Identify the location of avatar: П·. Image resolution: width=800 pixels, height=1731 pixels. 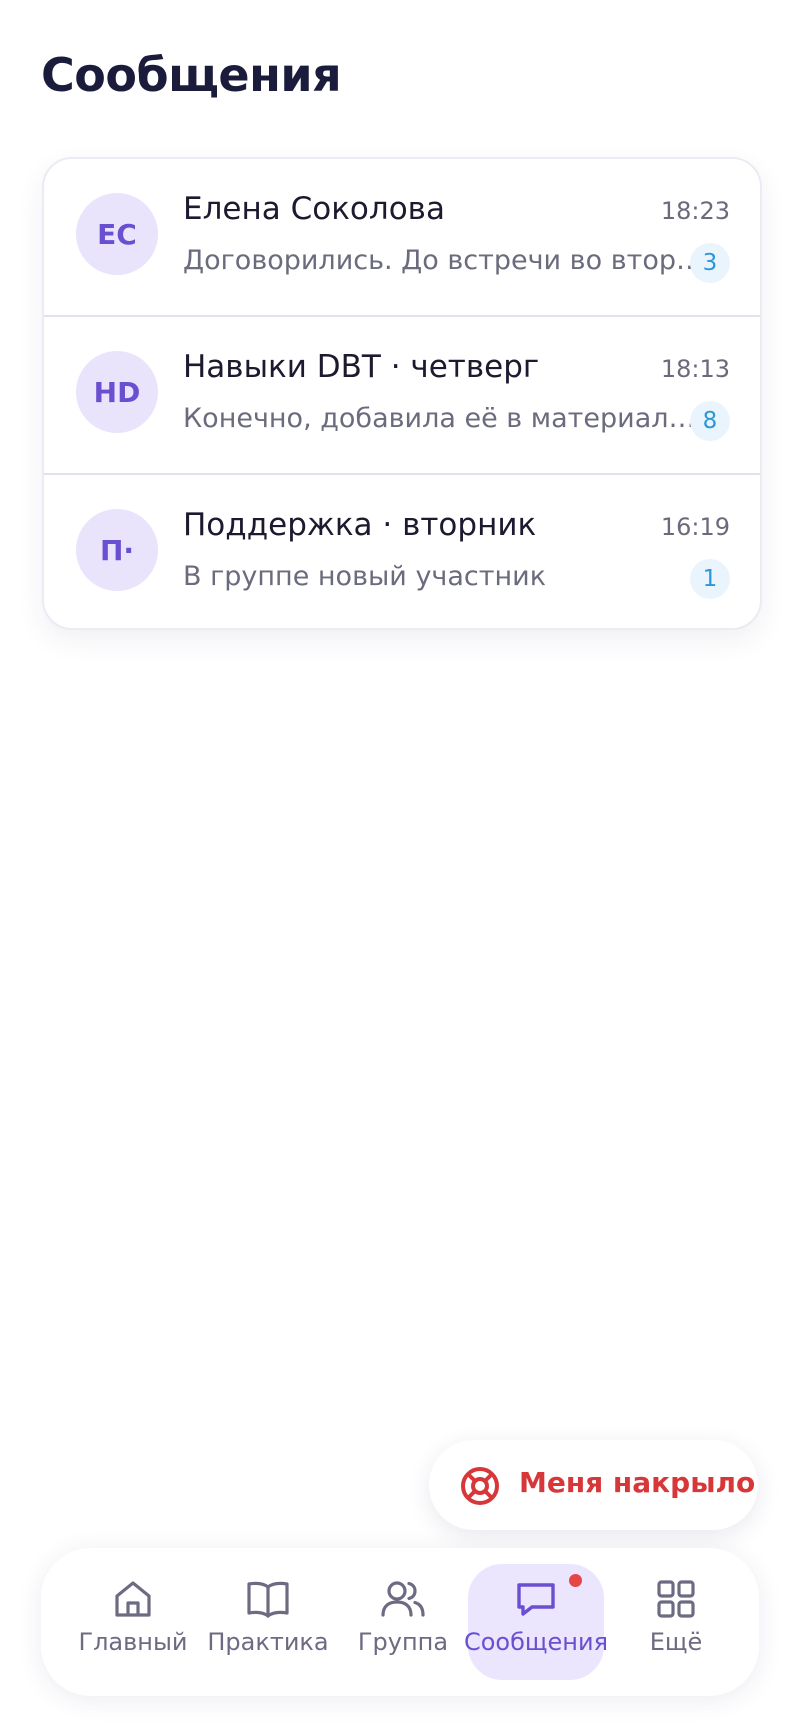
(117, 550).